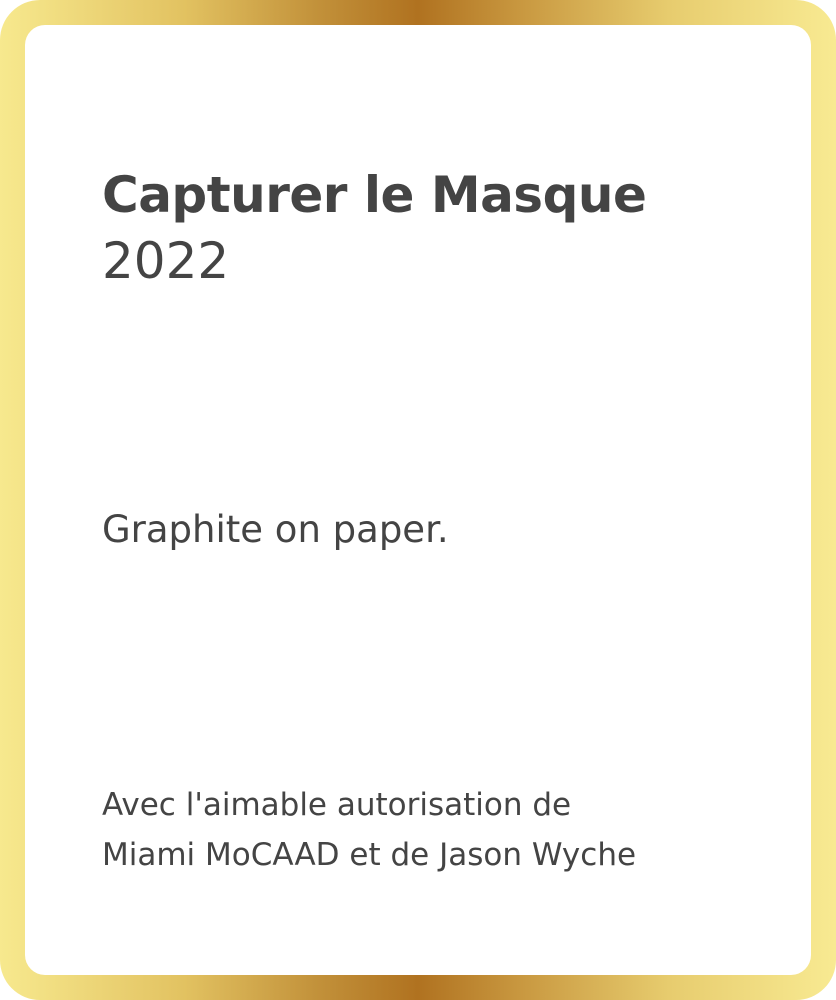 The image size is (836, 1000). Describe the element at coordinates (337, 805) in the screenshot. I see `credit-line-1: Avec l'aimable autorisation de` at that location.